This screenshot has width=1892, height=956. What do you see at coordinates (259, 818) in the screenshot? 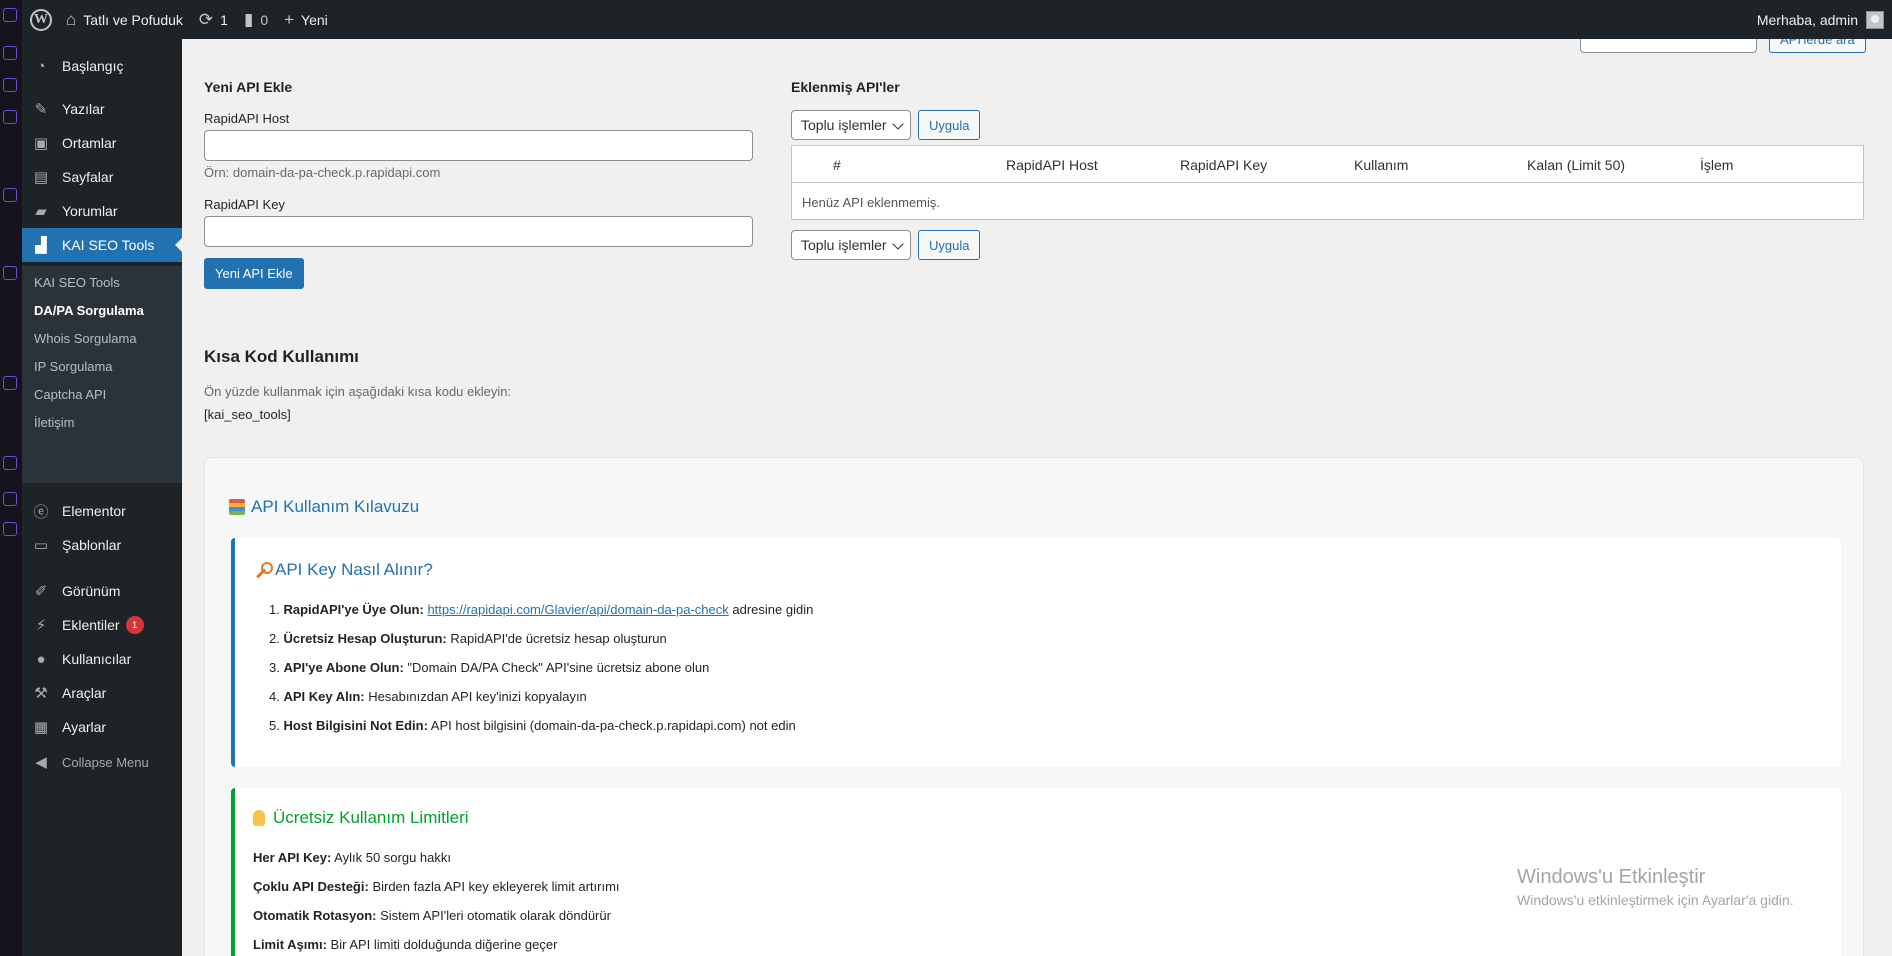
I see `lightbulb-icon` at bounding box center [259, 818].